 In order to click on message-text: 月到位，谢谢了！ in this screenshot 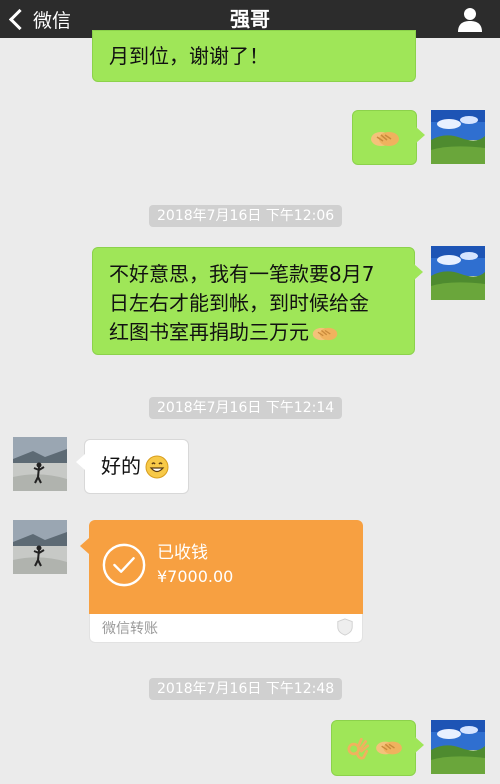, I will do `click(189, 56)`.